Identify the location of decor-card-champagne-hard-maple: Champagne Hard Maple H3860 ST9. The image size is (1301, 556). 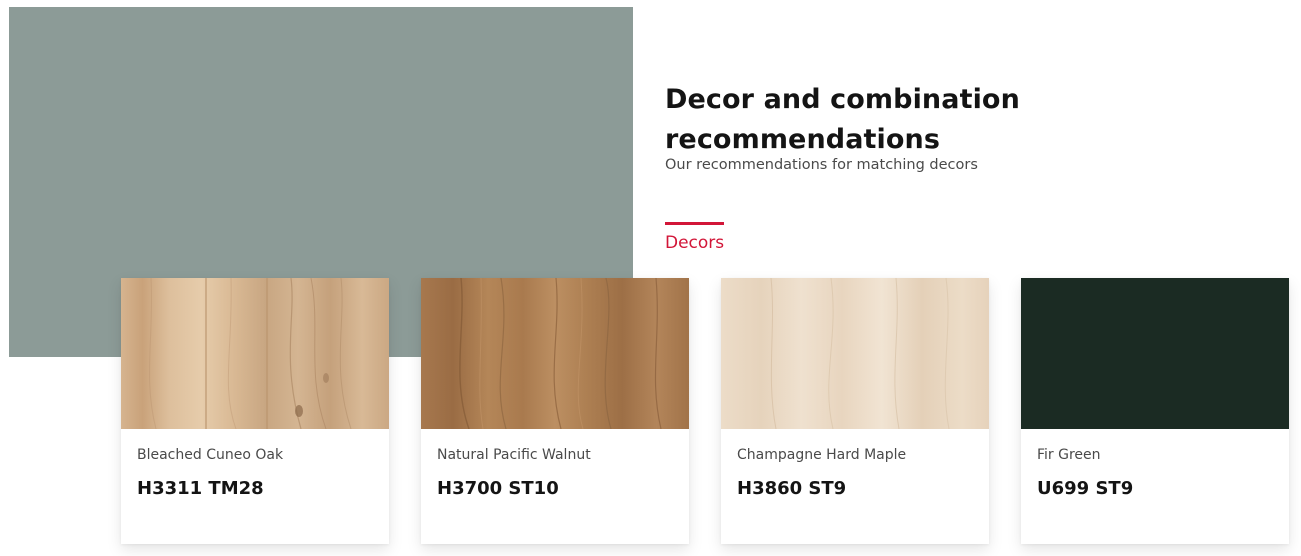
(855, 411).